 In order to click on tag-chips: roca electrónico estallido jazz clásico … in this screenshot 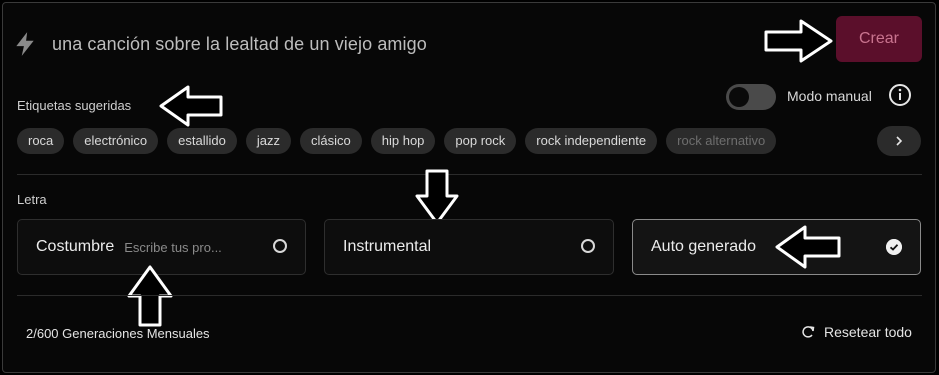, I will do `click(397, 141)`.